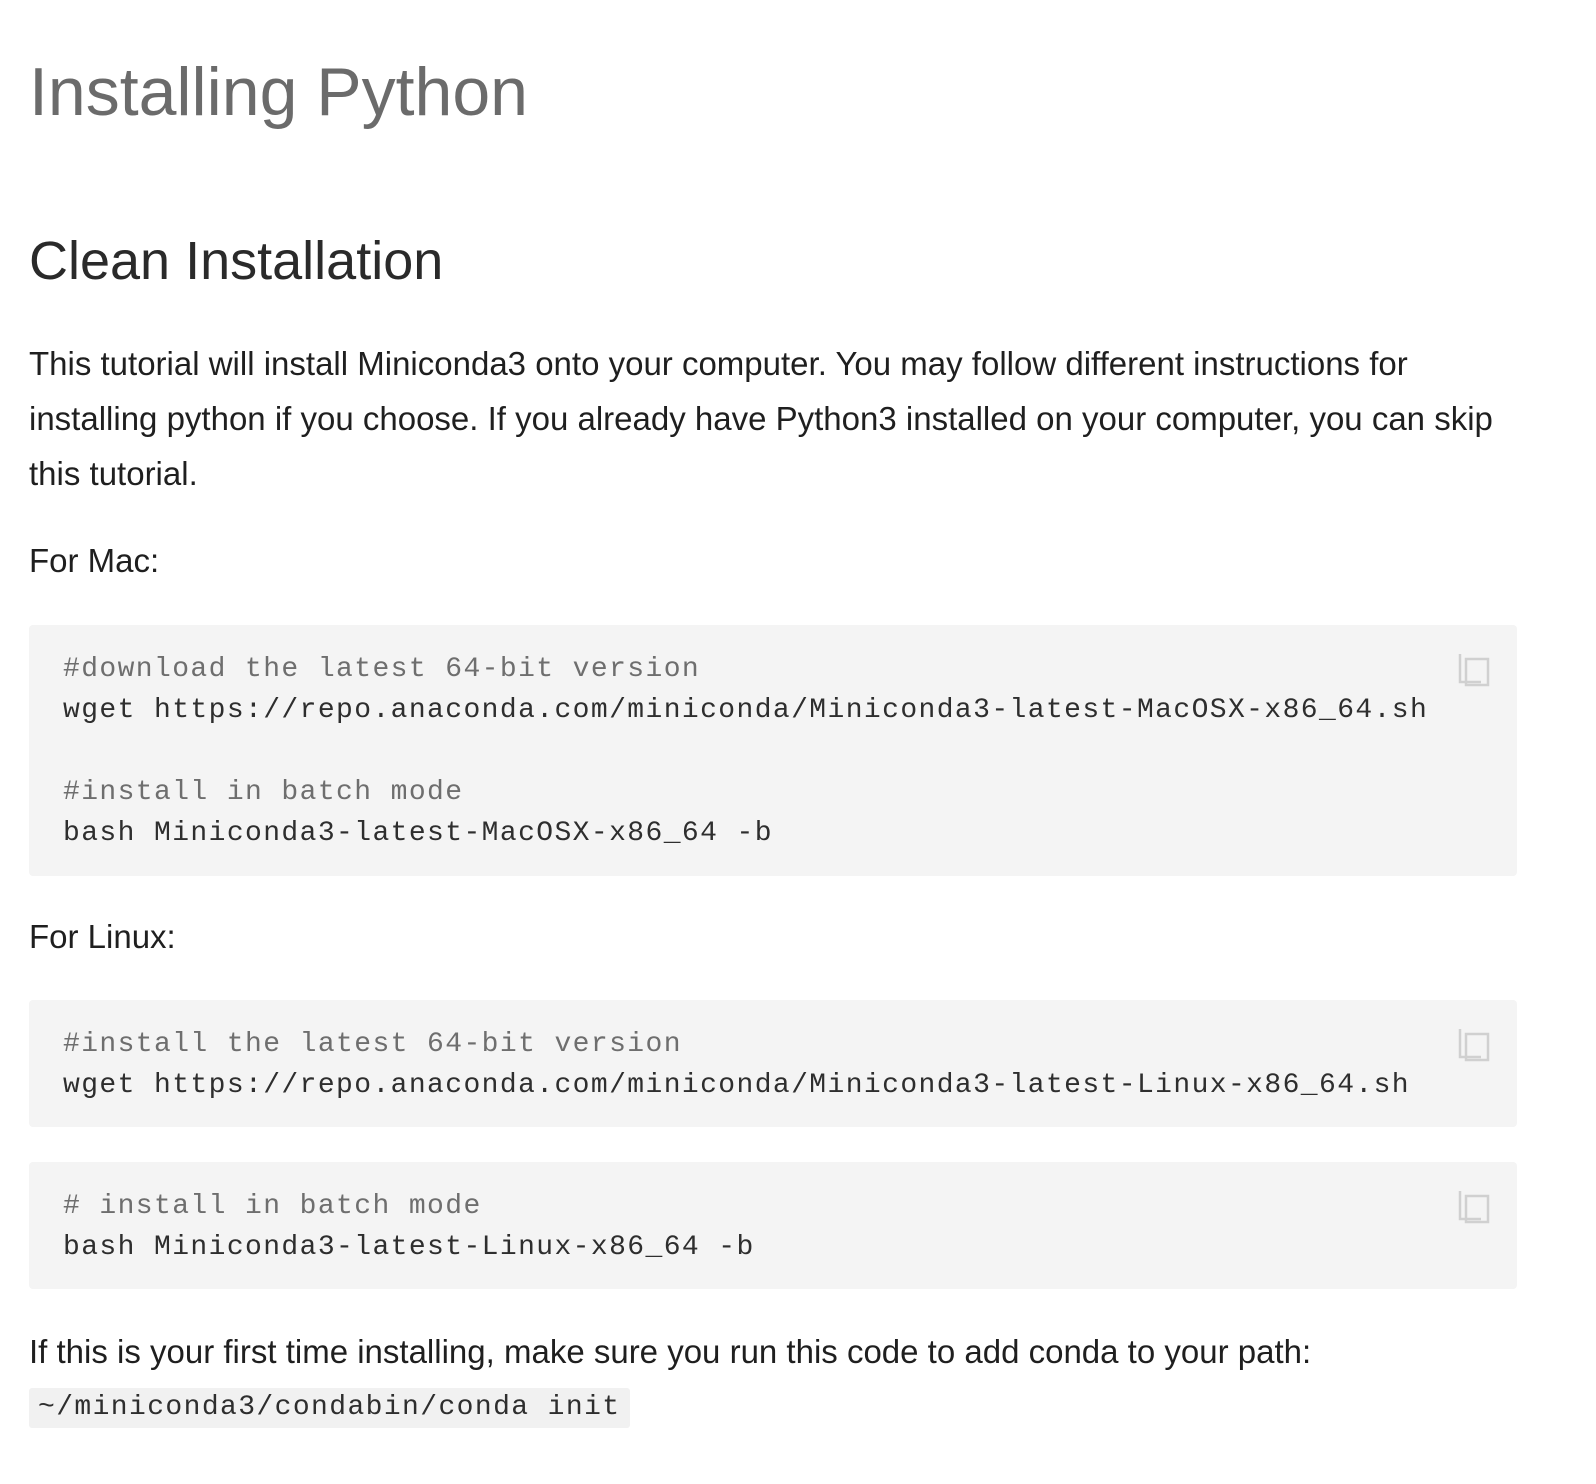  I want to click on code-comment: # install in batch mode, so click(272, 1206).